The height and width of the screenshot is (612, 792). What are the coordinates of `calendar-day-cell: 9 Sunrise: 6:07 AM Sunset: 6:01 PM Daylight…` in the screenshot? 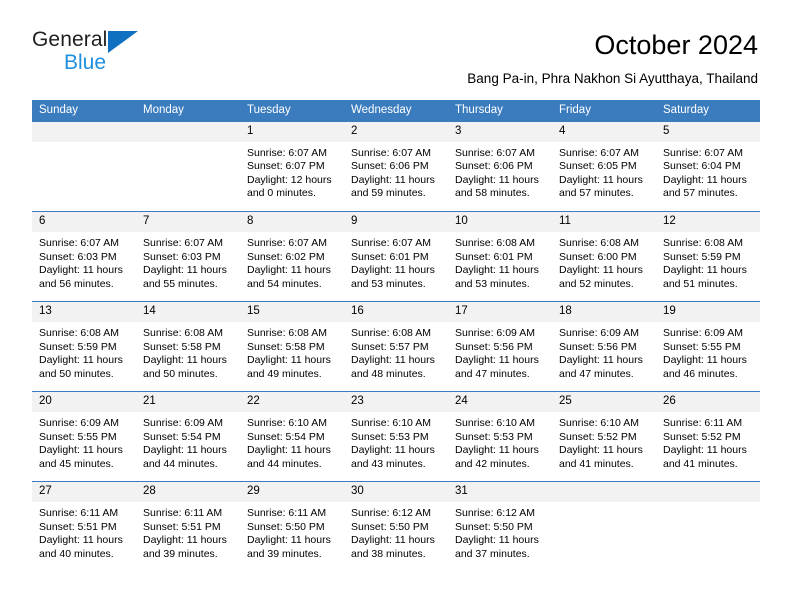 It's located at (396, 256).